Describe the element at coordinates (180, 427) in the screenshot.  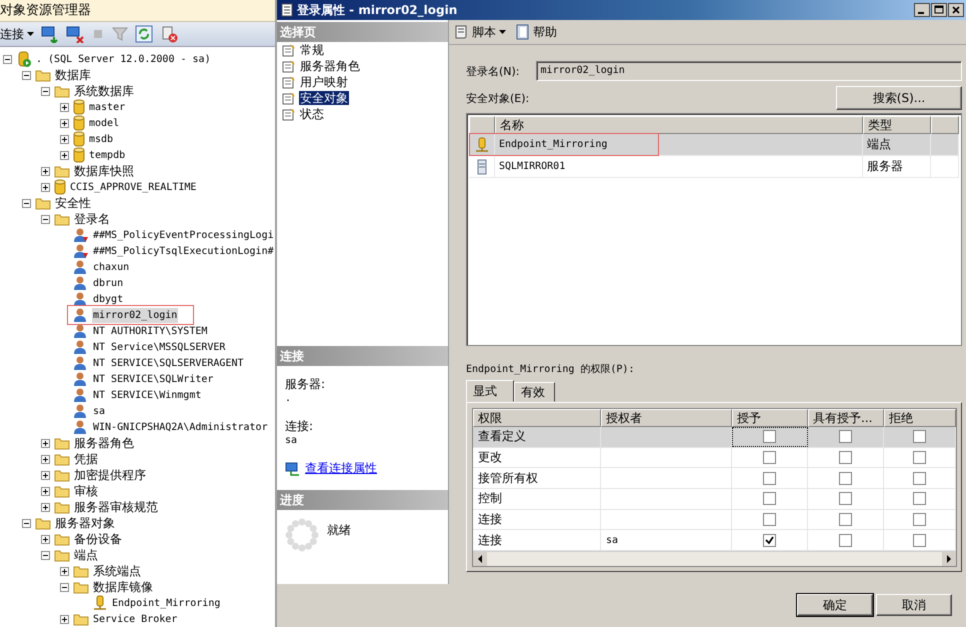
I see `tree-item: WIN-GNICPSHAQ2A\Administrator` at that location.